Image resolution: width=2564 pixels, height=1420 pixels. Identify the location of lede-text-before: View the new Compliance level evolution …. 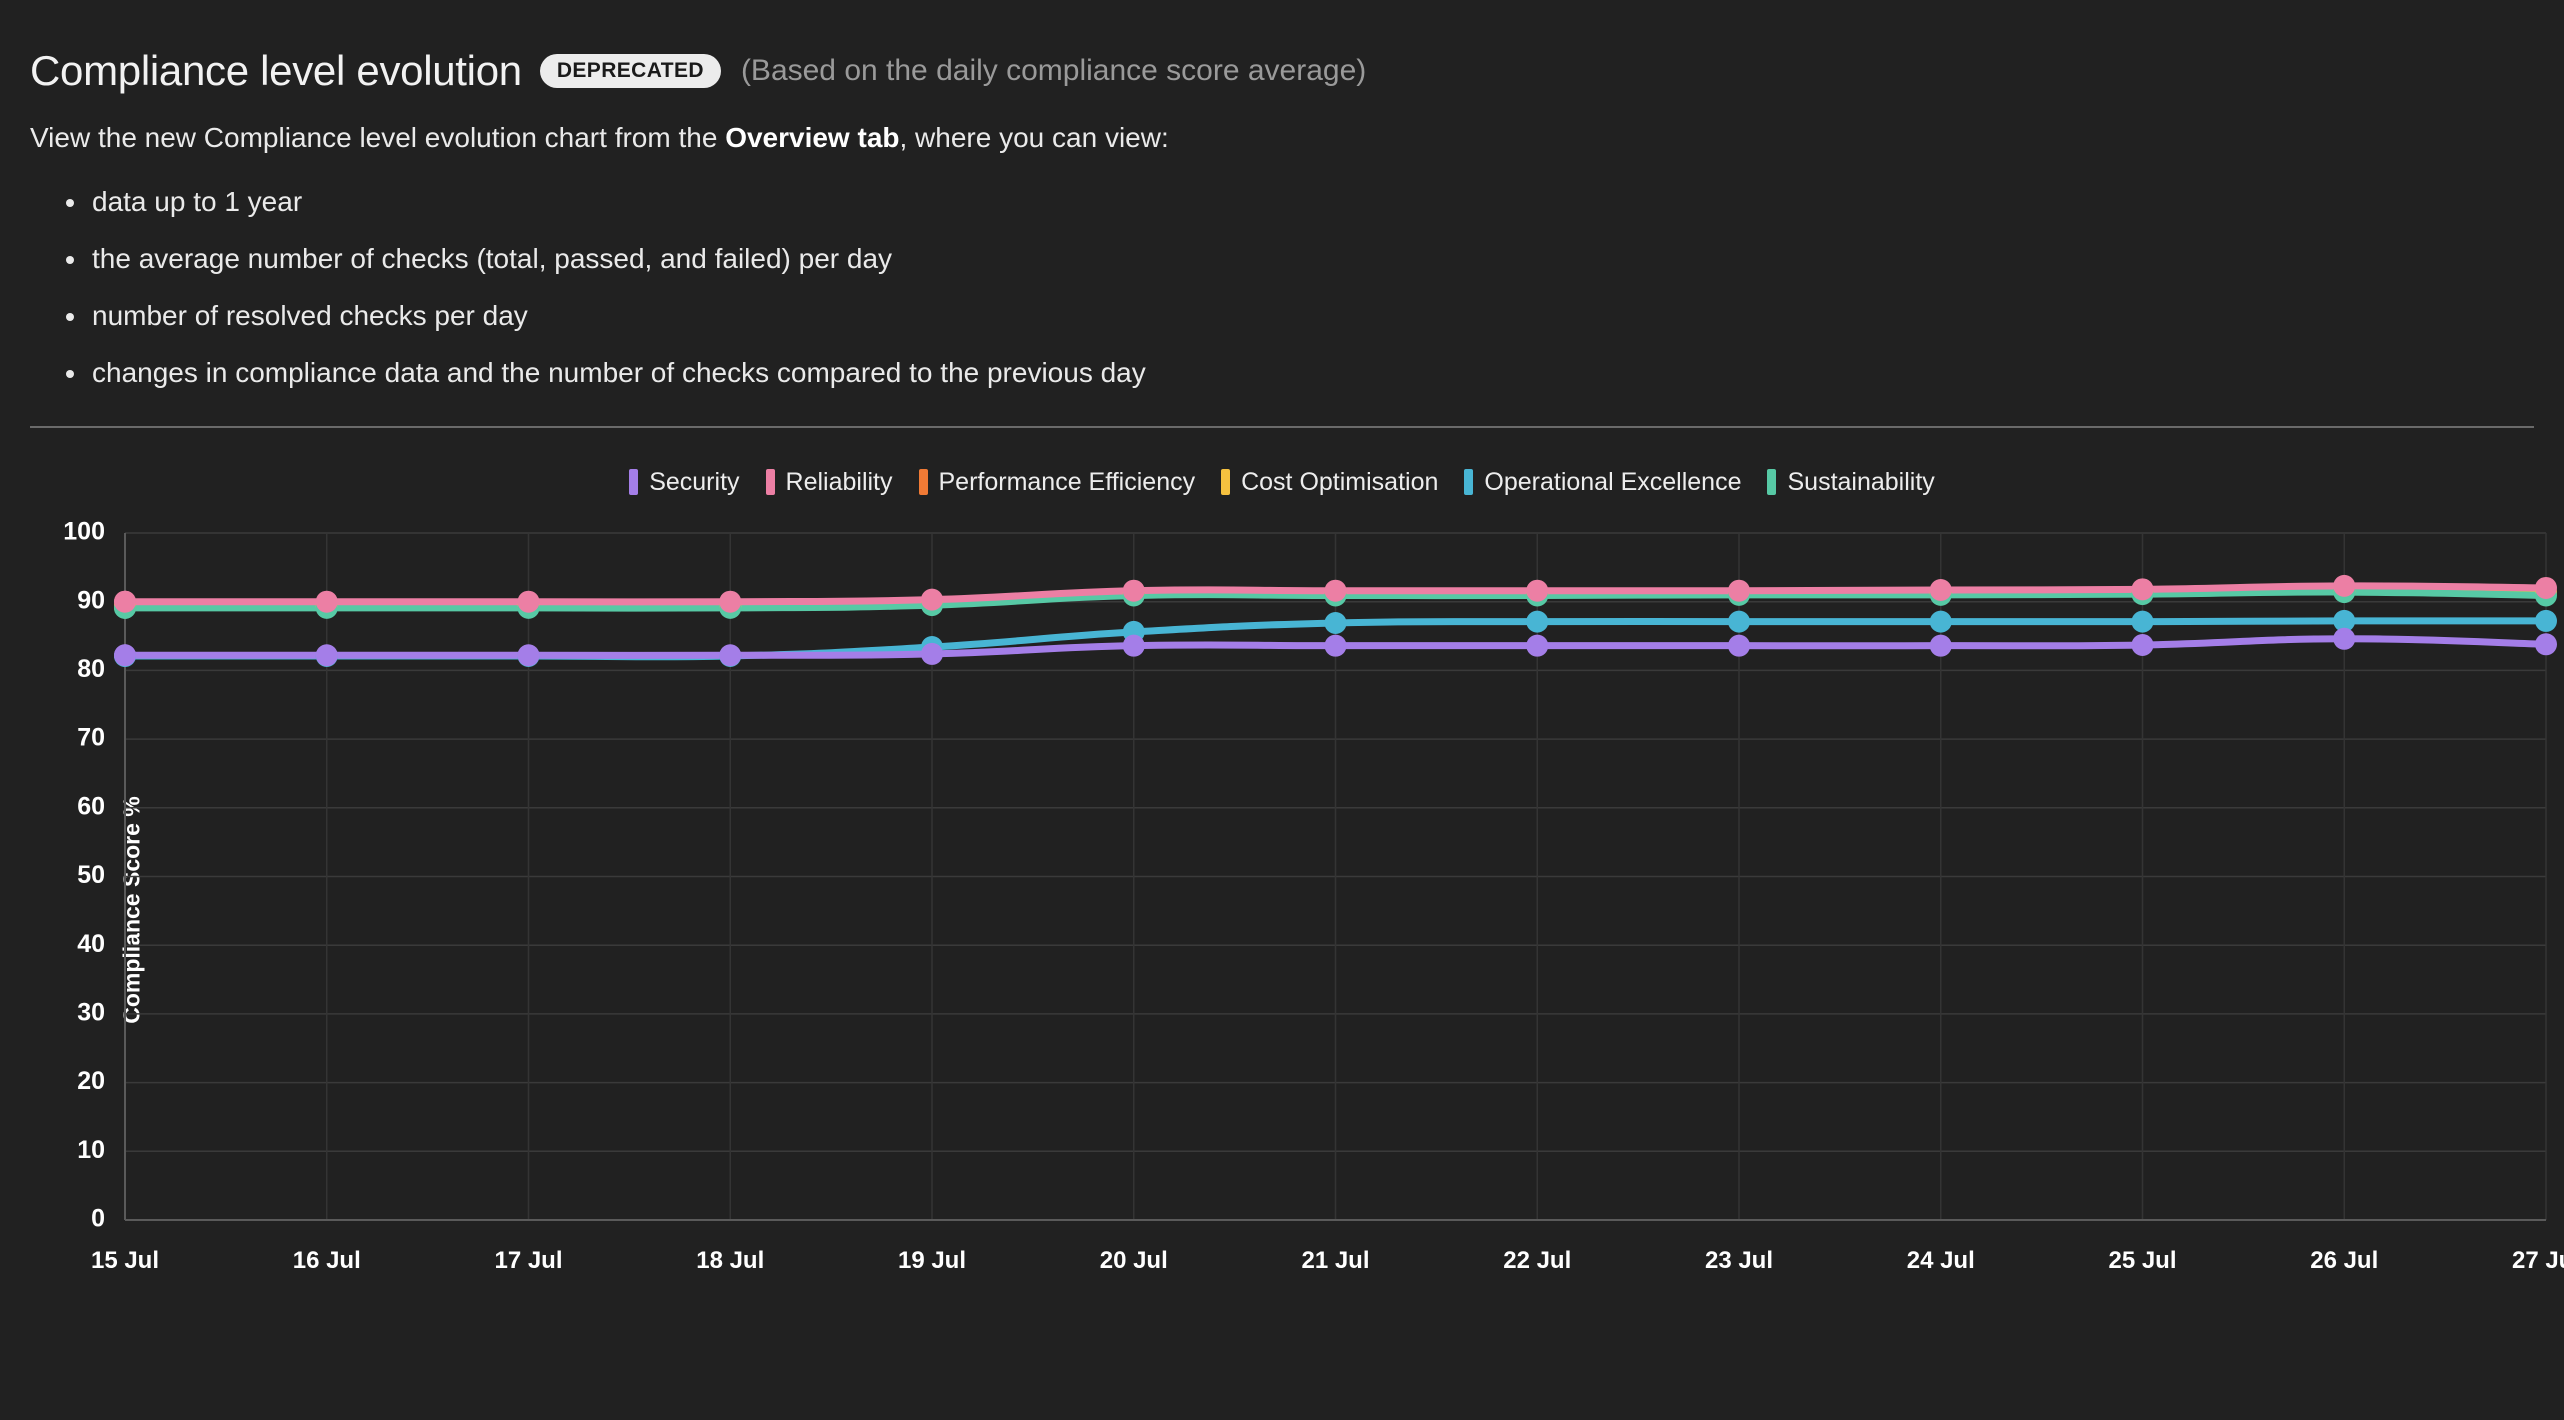
(378, 138).